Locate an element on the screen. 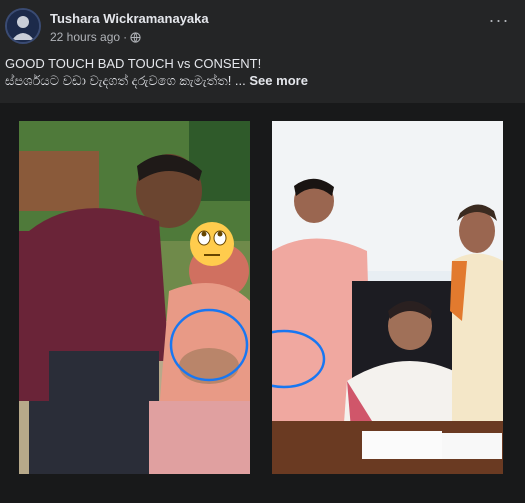  rolling-eyes-emoji-icon is located at coordinates (212, 244).